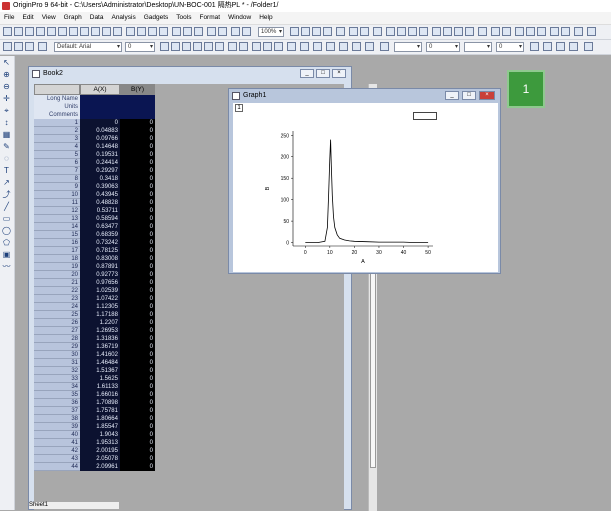  I want to click on cell-a: 1.85547, so click(100, 427).